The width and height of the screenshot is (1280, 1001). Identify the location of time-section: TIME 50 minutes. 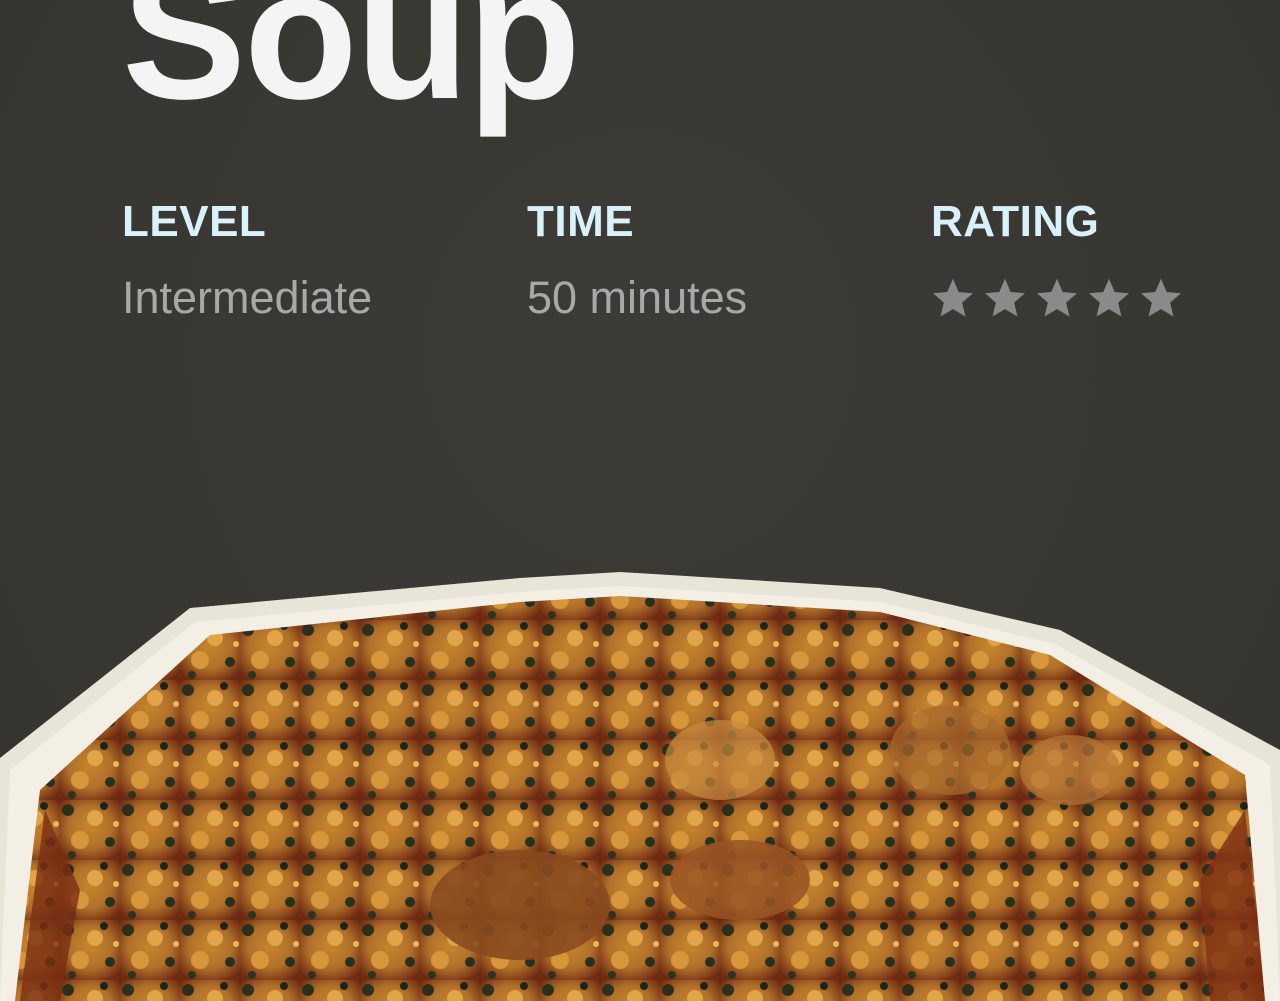
(637, 260).